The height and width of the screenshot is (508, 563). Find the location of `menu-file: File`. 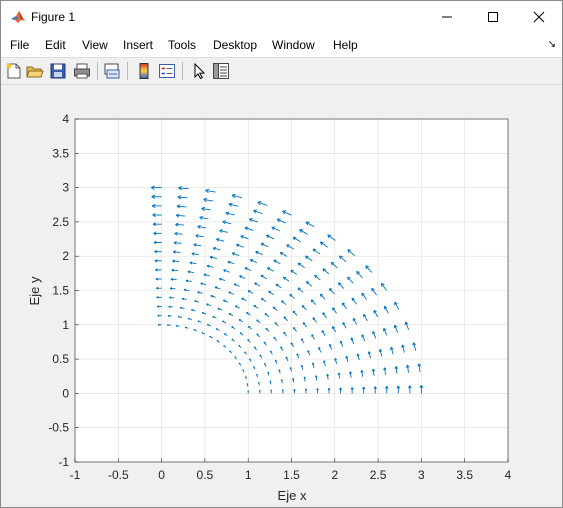

menu-file: File is located at coordinates (19, 45).